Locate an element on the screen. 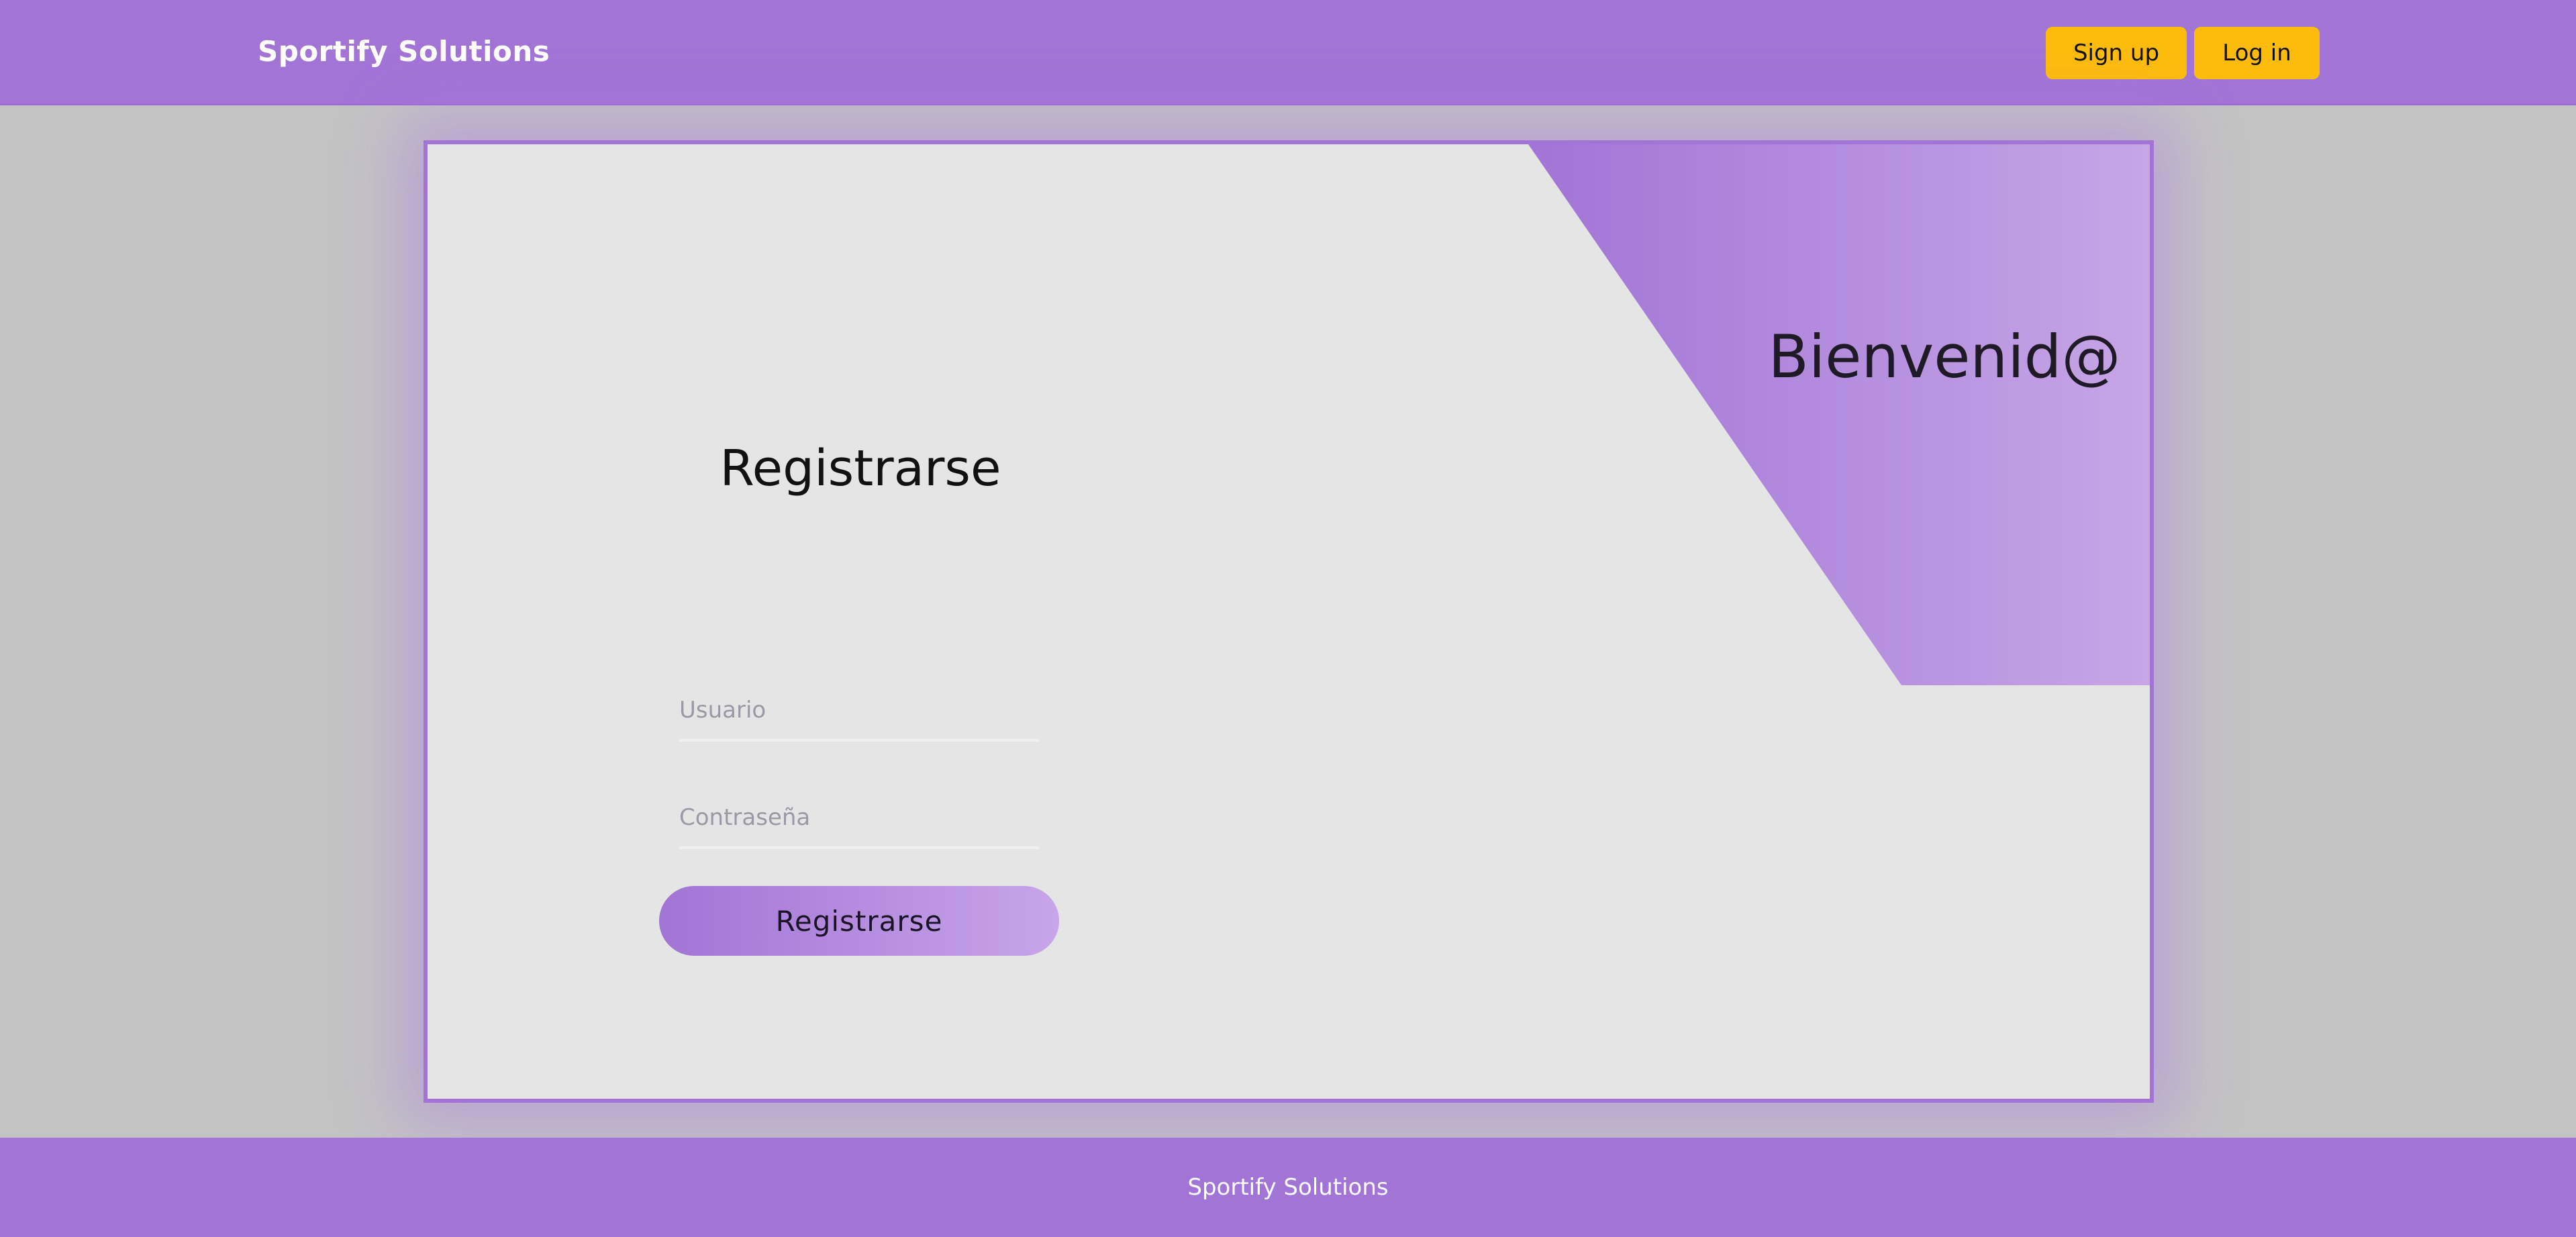 This screenshot has height=1237, width=2576. footer: Sportify Solutions is located at coordinates (1288, 1187).